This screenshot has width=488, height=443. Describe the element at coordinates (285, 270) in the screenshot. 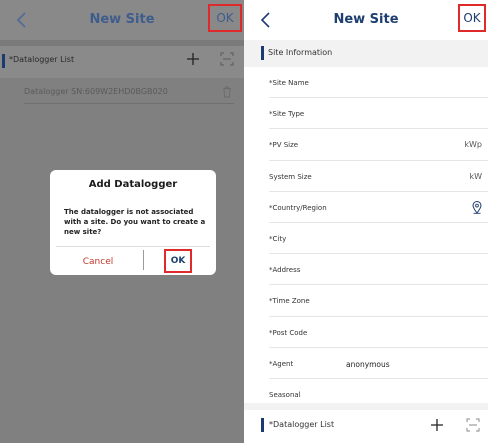

I see `field-label: *Address` at that location.